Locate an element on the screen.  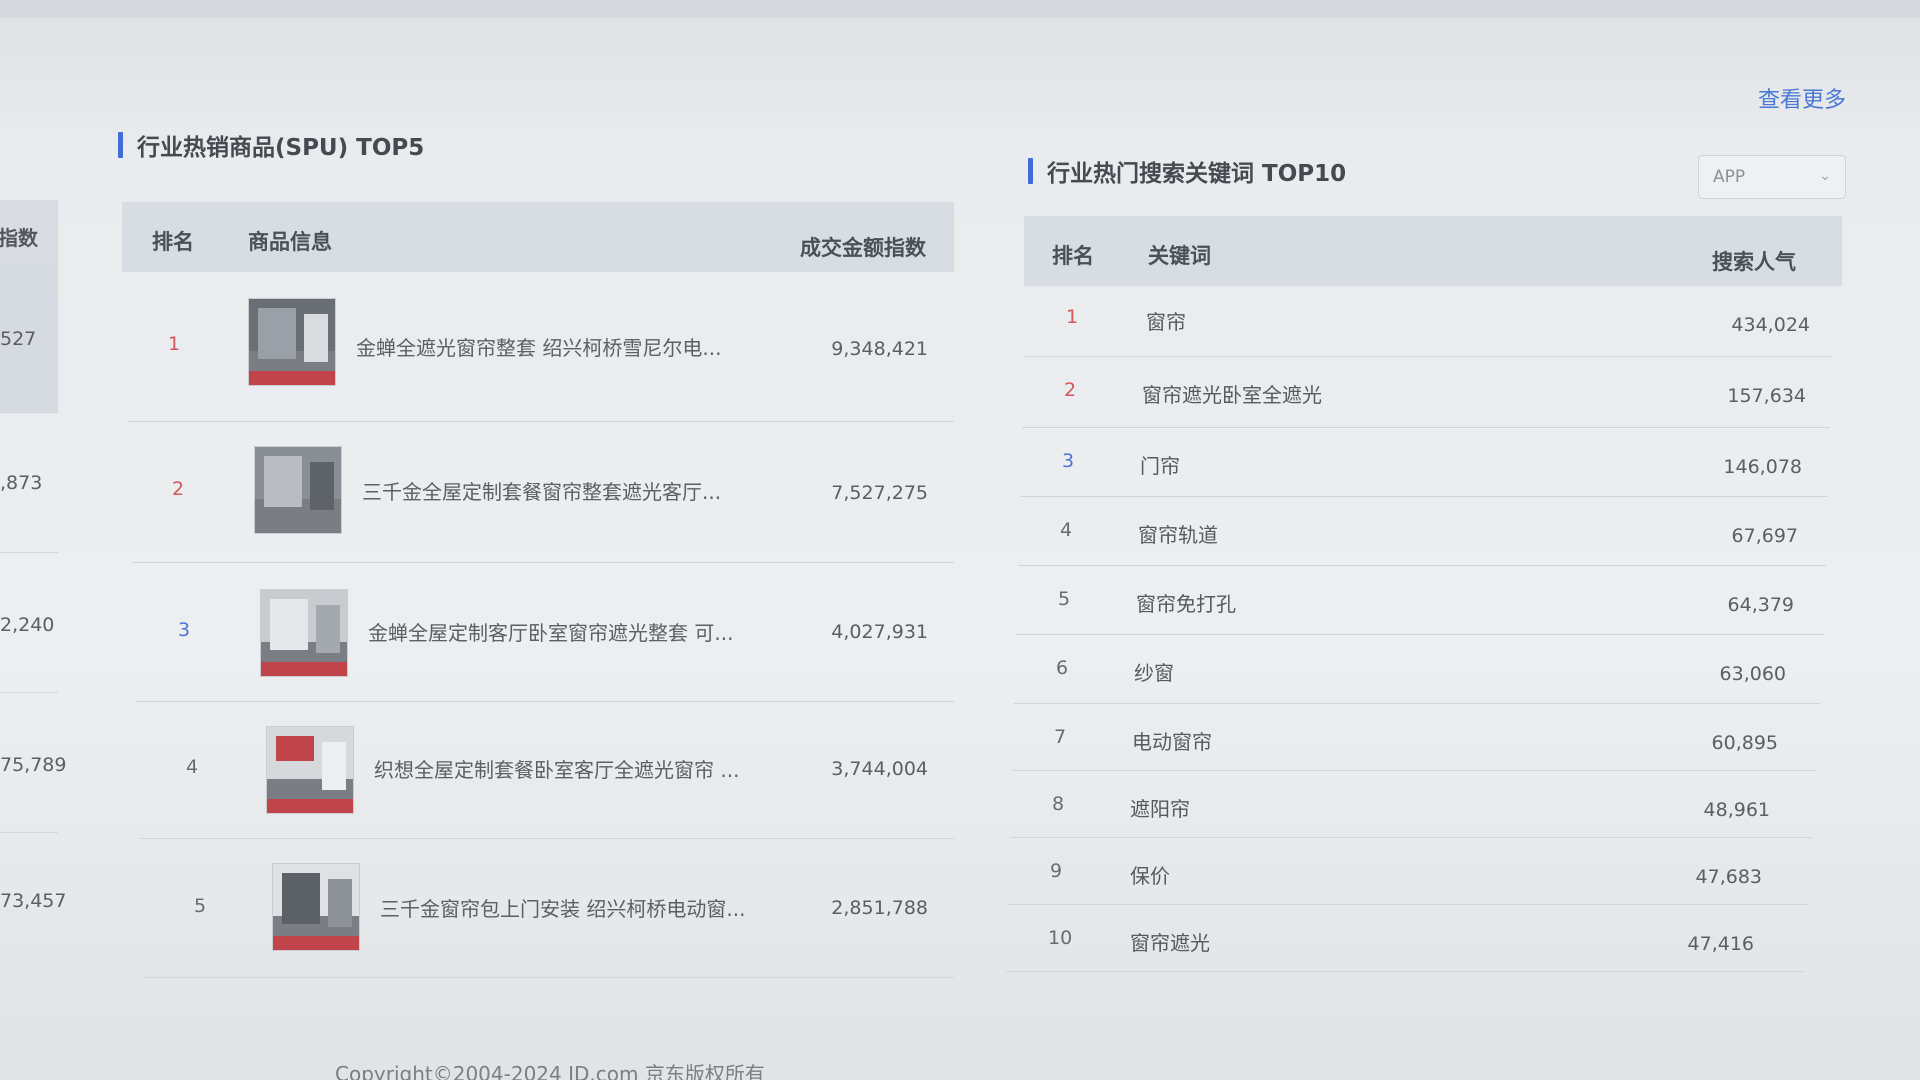
keyword-link: 保价 is located at coordinates (1150, 874).